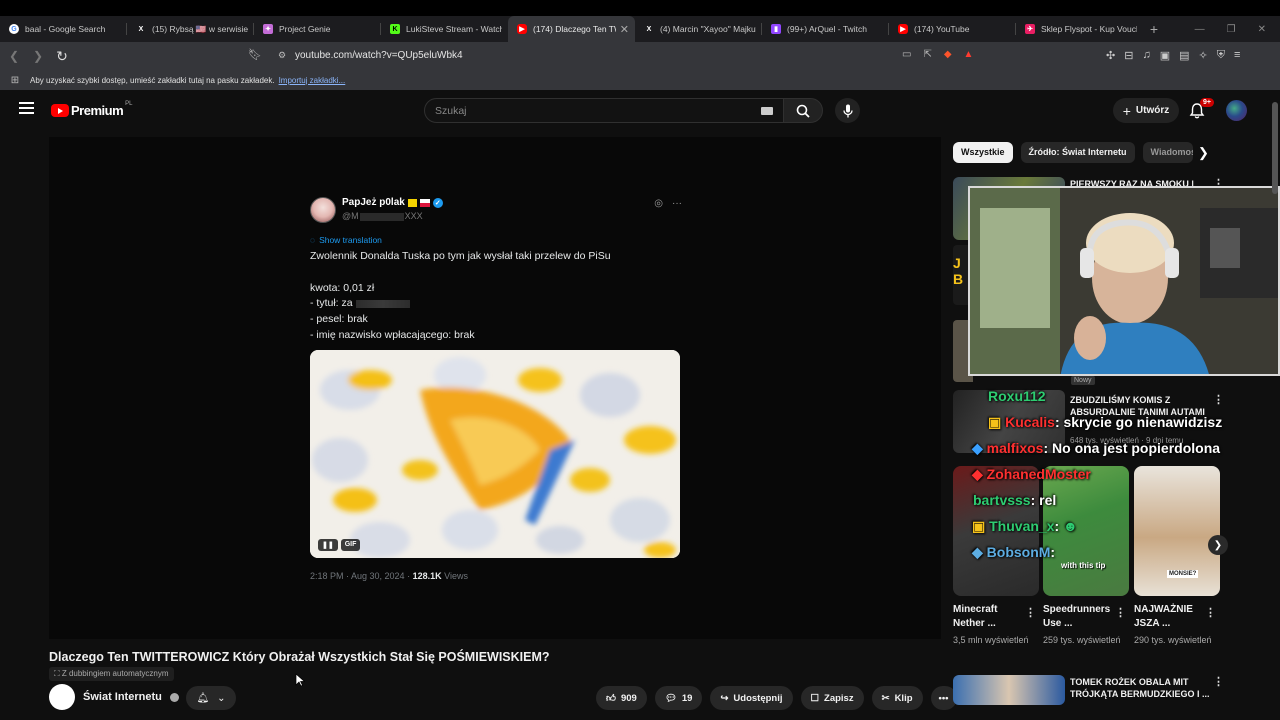  What do you see at coordinates (983, 152) in the screenshot?
I see `chip-all: Wszystkie` at bounding box center [983, 152].